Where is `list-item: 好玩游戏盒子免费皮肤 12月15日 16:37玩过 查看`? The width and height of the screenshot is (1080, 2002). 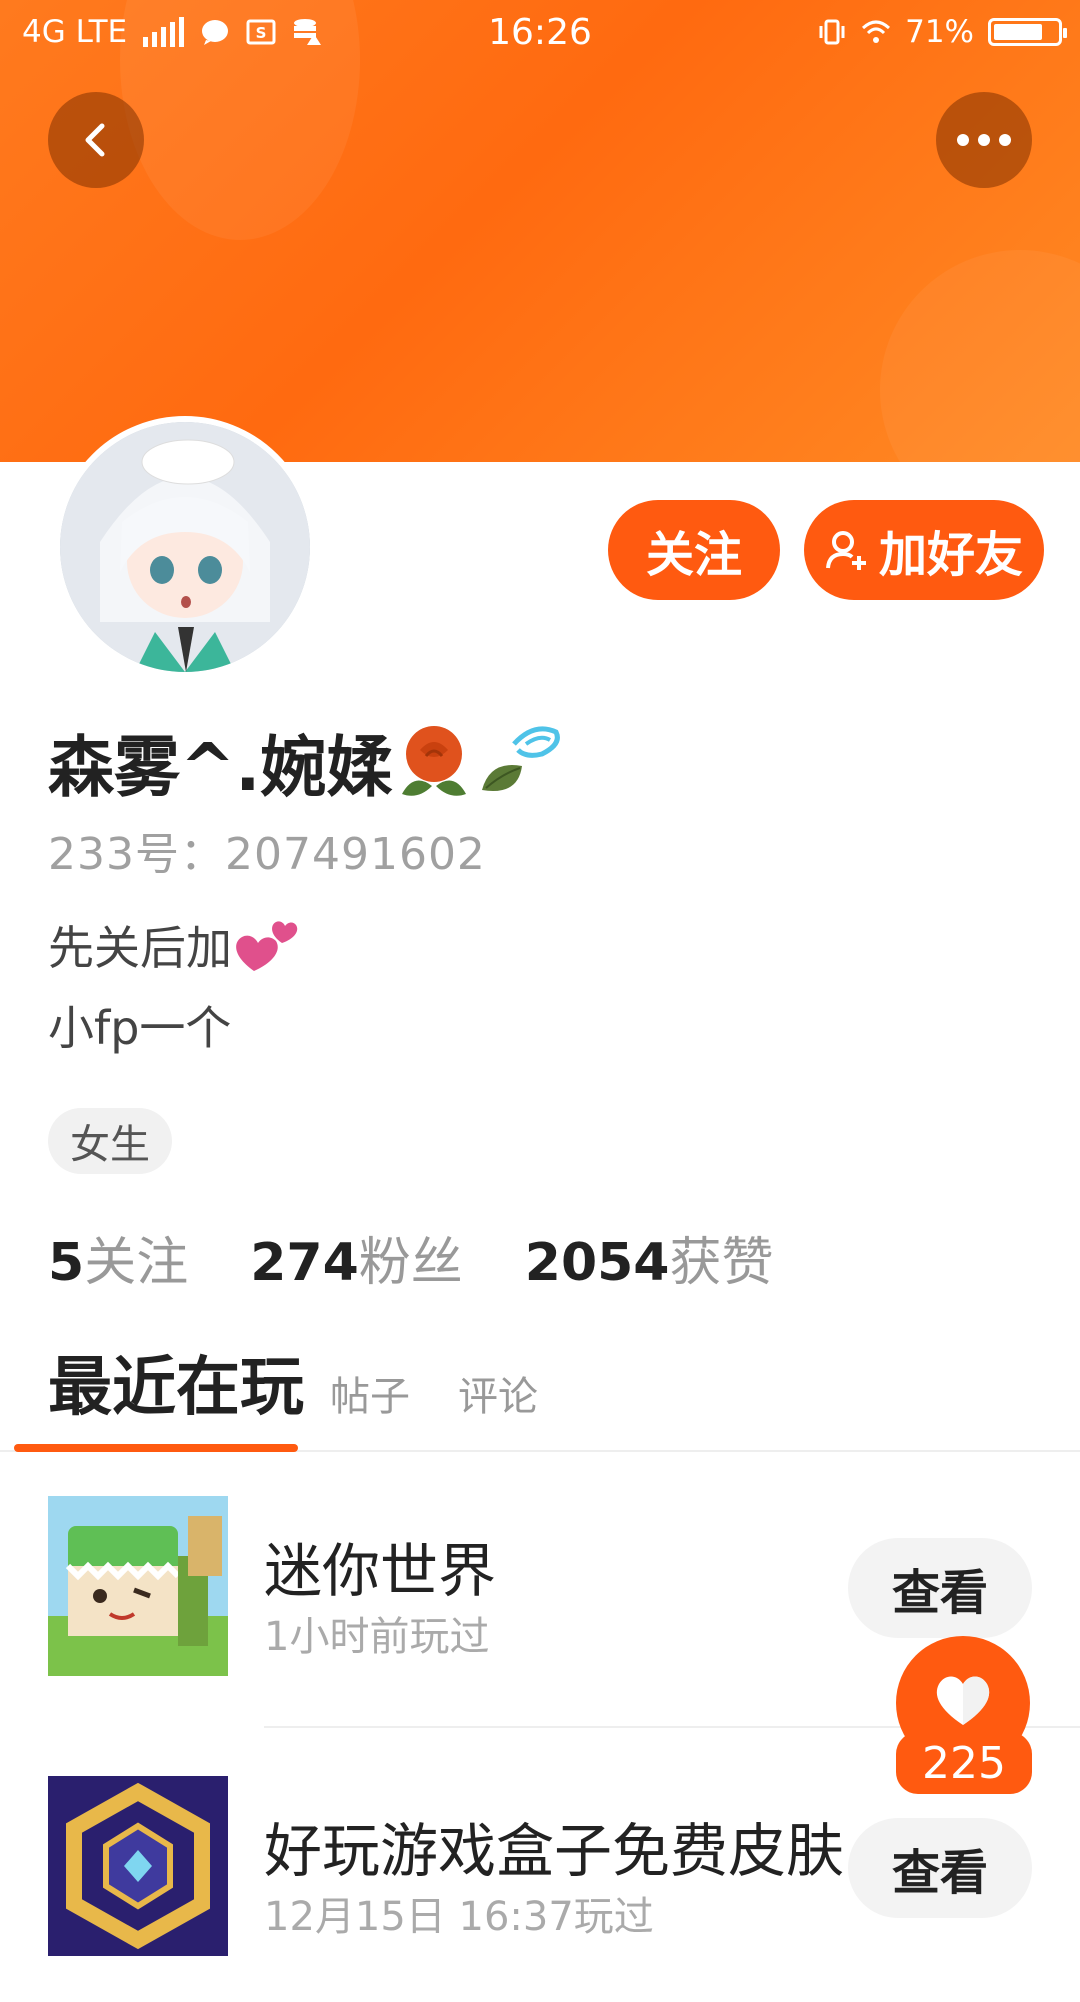
list-item: 好玩游戏盒子免费皮肤 12月15日 16:37玩过 查看 is located at coordinates (540, 1882).